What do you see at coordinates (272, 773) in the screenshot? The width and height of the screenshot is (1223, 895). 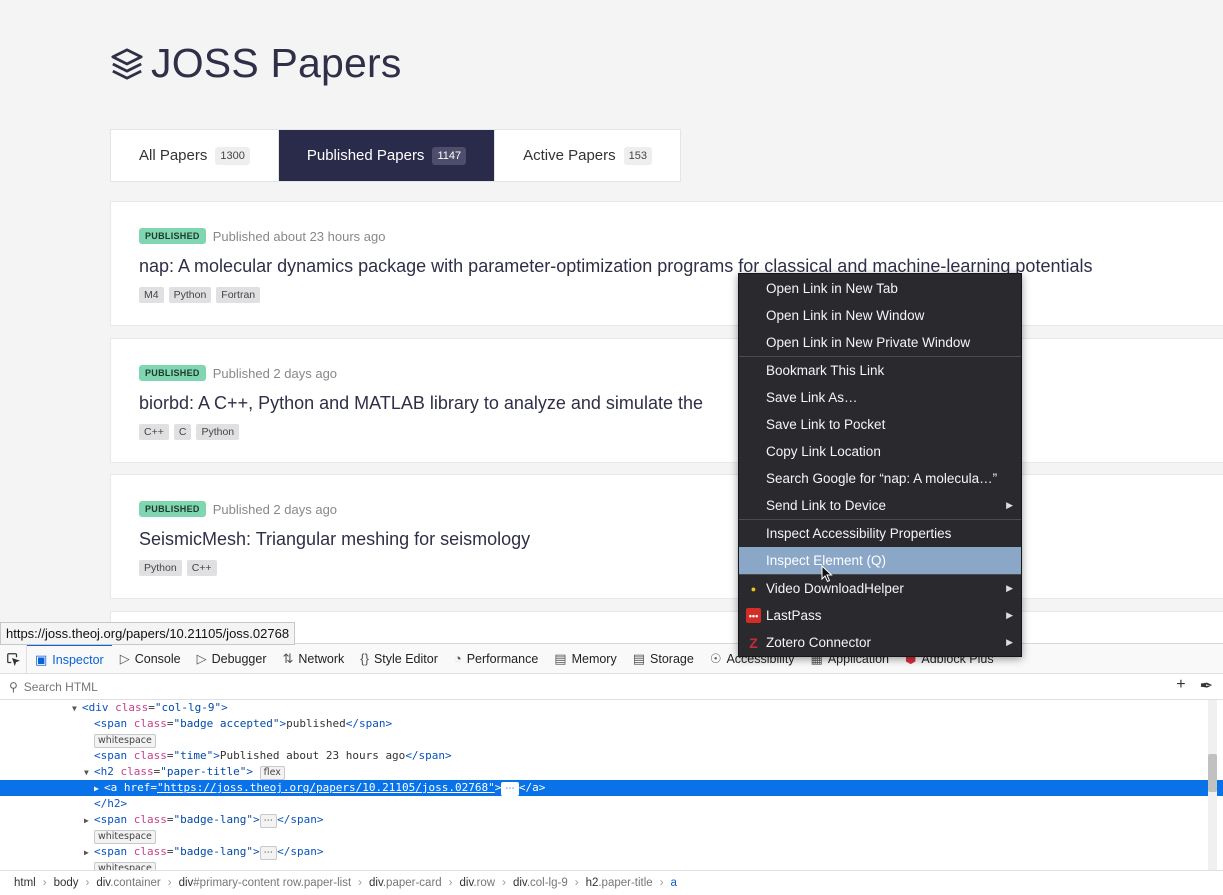 I see `flex-badge: flex` at bounding box center [272, 773].